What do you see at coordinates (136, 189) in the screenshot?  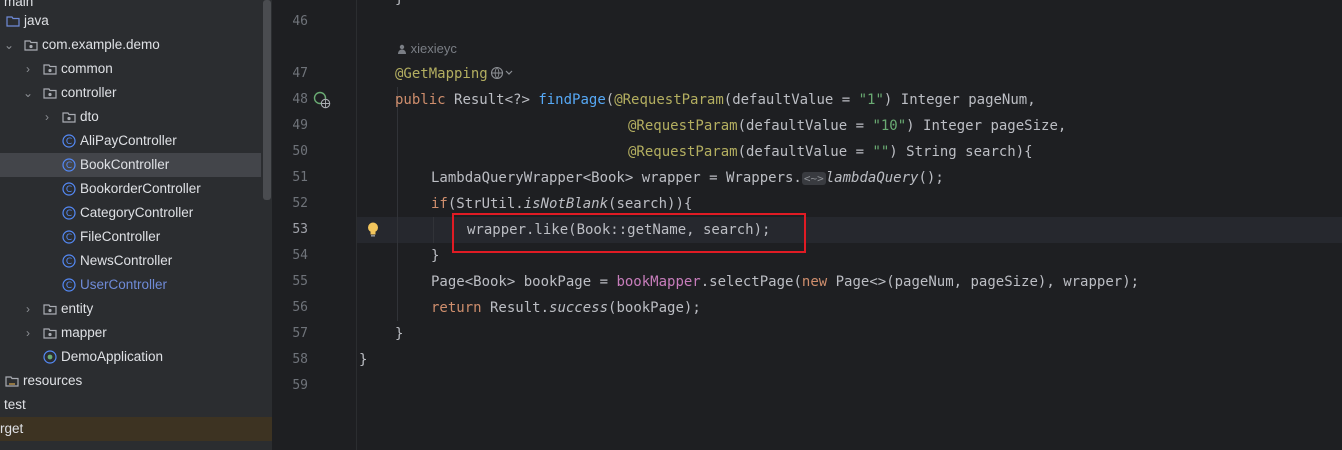 I see `tree-item-bookordercontroller: C BookorderController` at bounding box center [136, 189].